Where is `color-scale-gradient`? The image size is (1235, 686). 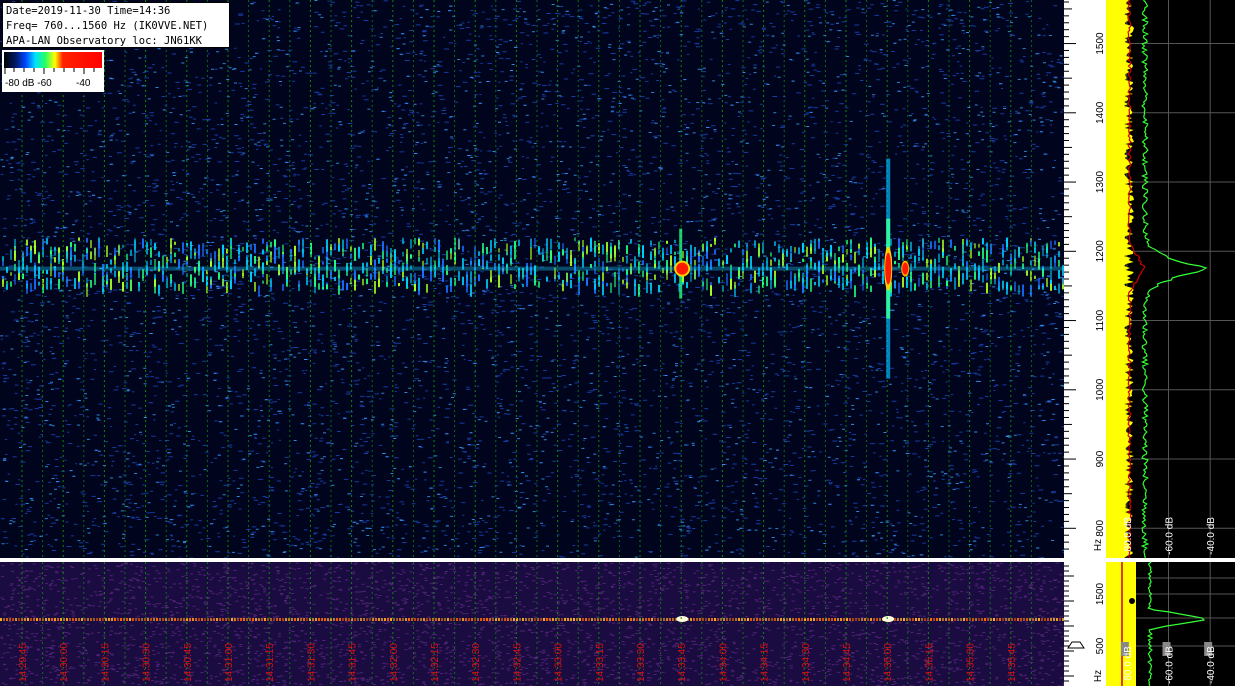 color-scale-gradient is located at coordinates (53, 60).